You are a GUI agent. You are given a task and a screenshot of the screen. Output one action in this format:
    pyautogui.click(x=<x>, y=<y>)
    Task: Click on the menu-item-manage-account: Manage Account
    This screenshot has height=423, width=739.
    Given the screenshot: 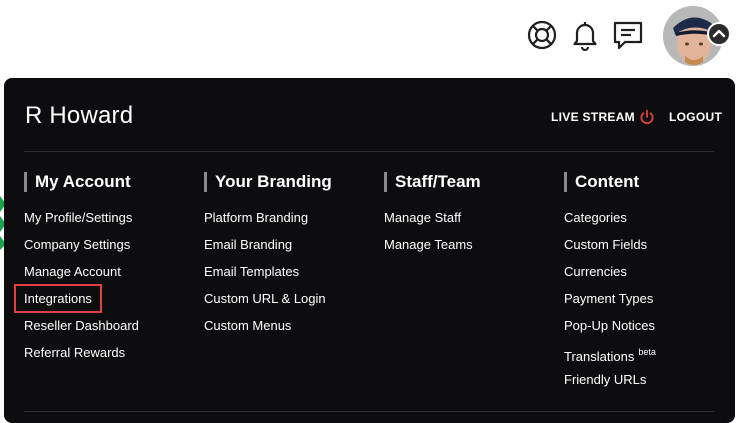 What is the action you would take?
    pyautogui.click(x=81, y=271)
    